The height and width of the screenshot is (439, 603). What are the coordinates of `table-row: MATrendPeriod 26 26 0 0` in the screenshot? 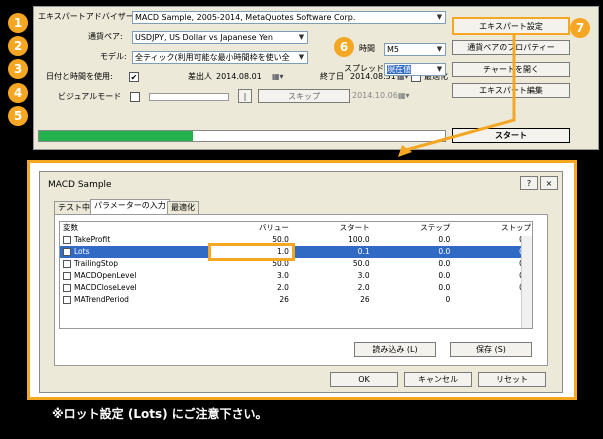 It's located at (296, 300).